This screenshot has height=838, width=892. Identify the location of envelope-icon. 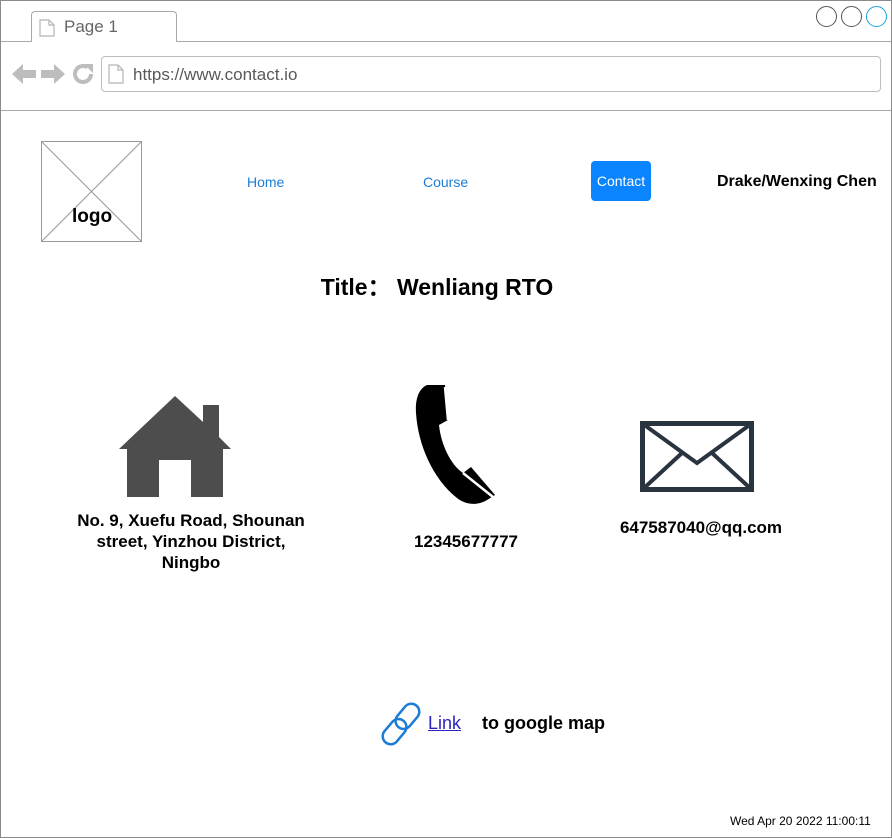
(697, 456).